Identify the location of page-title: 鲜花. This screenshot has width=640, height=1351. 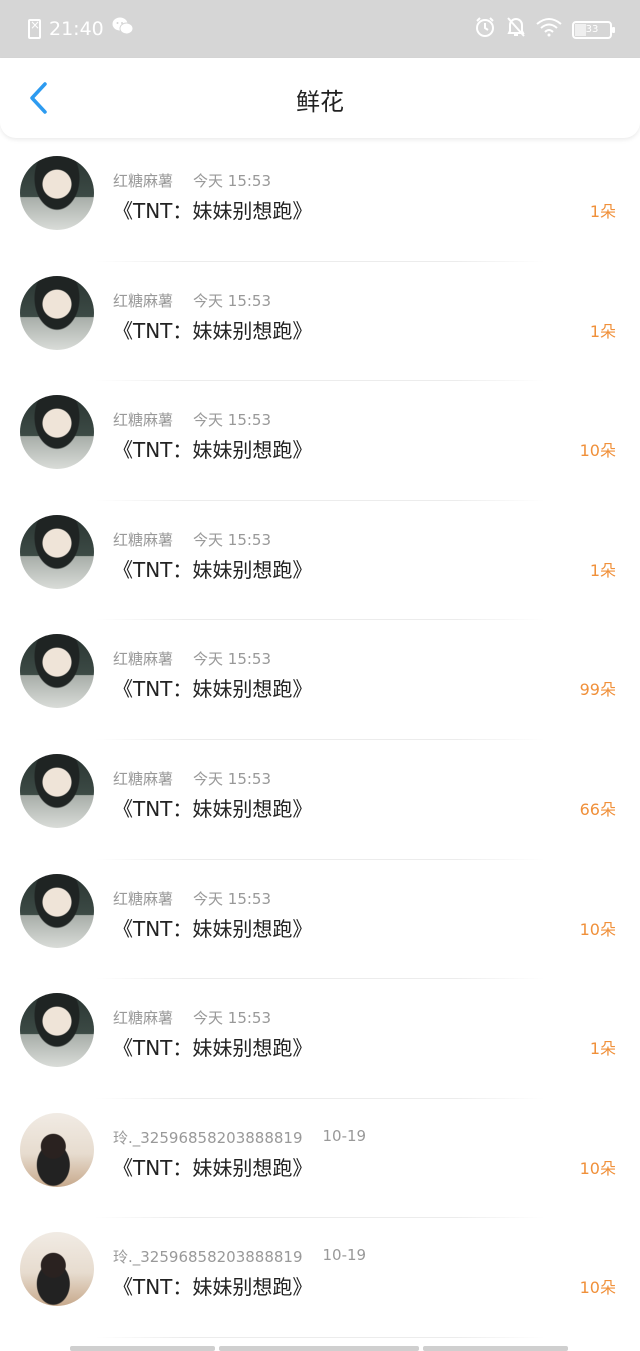
(320, 102).